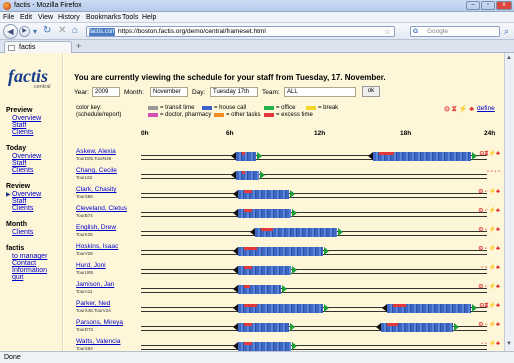  I want to click on google-icon: G, so click(415, 32).